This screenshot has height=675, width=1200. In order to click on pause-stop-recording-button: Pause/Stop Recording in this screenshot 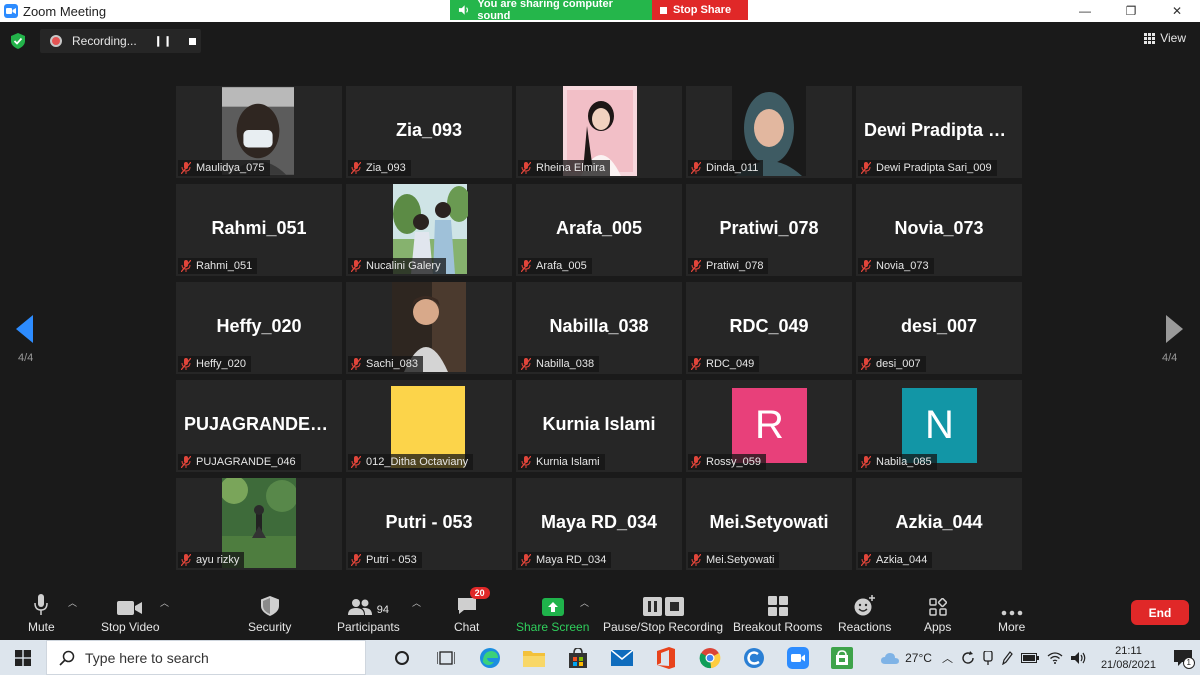, I will do `click(663, 613)`.